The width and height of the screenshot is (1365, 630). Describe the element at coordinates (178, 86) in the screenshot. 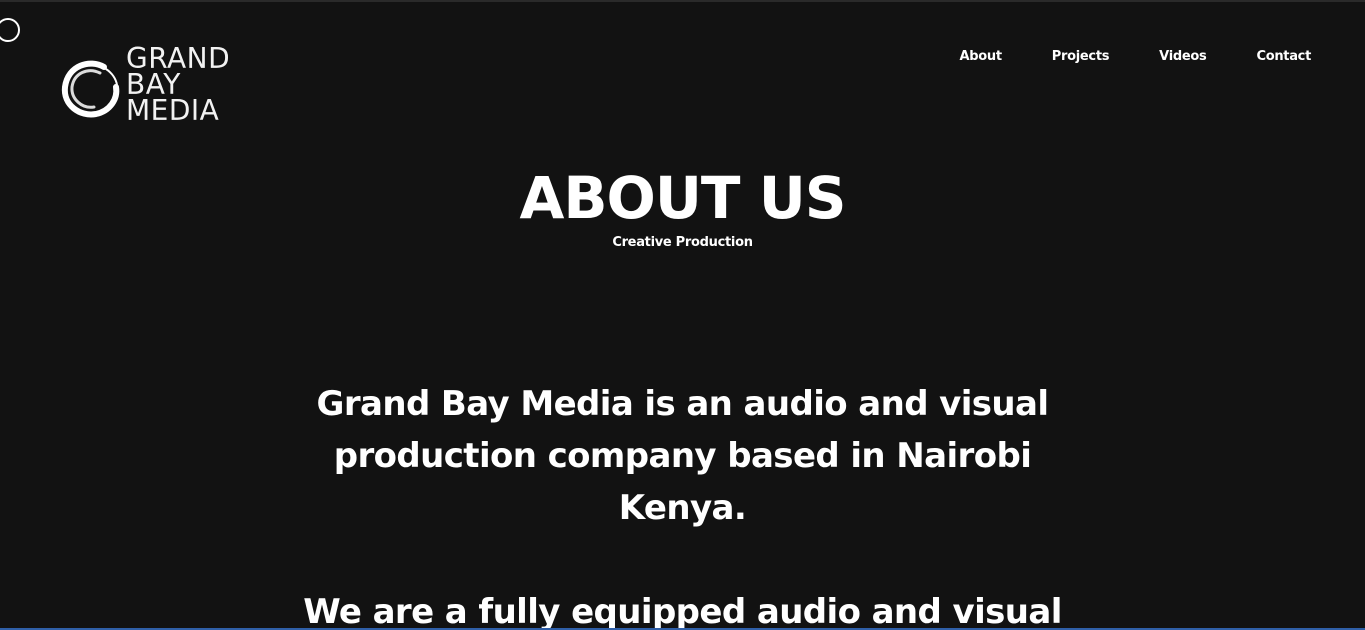

I see `brand-wordmark: GRAND BAY MEDIA` at that location.